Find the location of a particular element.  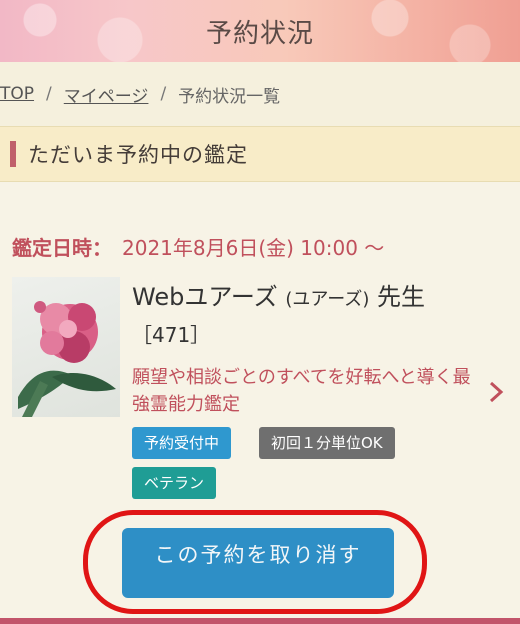

page-title: 予約状況 is located at coordinates (259, 33).